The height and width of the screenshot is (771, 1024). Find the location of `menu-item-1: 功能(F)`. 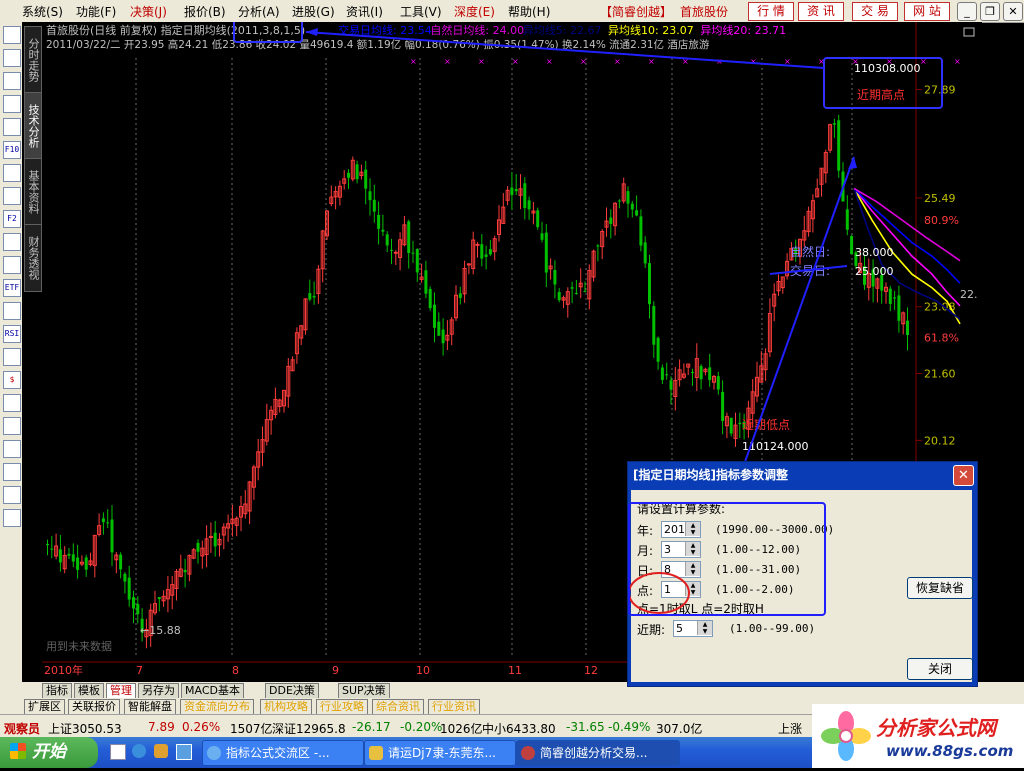

menu-item-1: 功能(F) is located at coordinates (96, 11).